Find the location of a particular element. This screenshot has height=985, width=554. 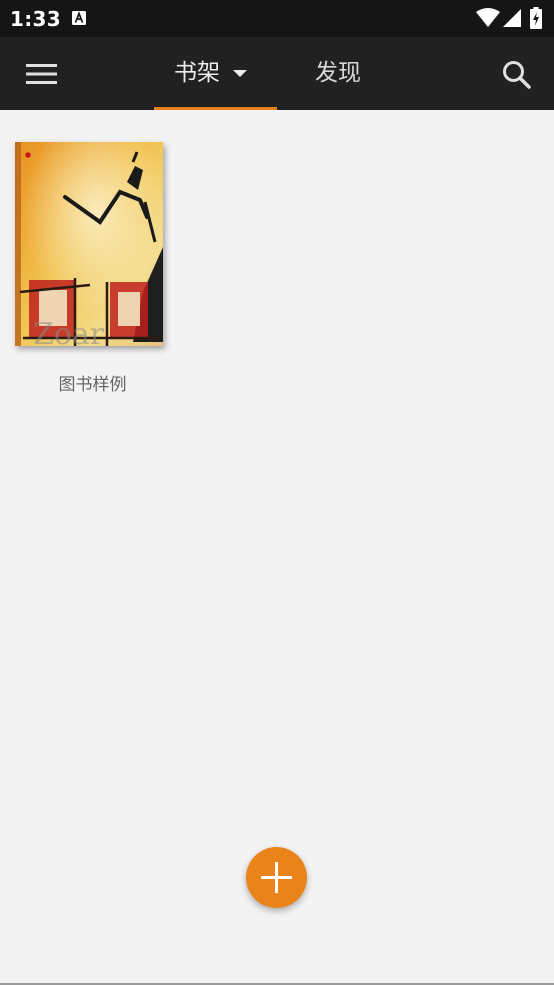

book-cover: Zoar is located at coordinates (89, 244).